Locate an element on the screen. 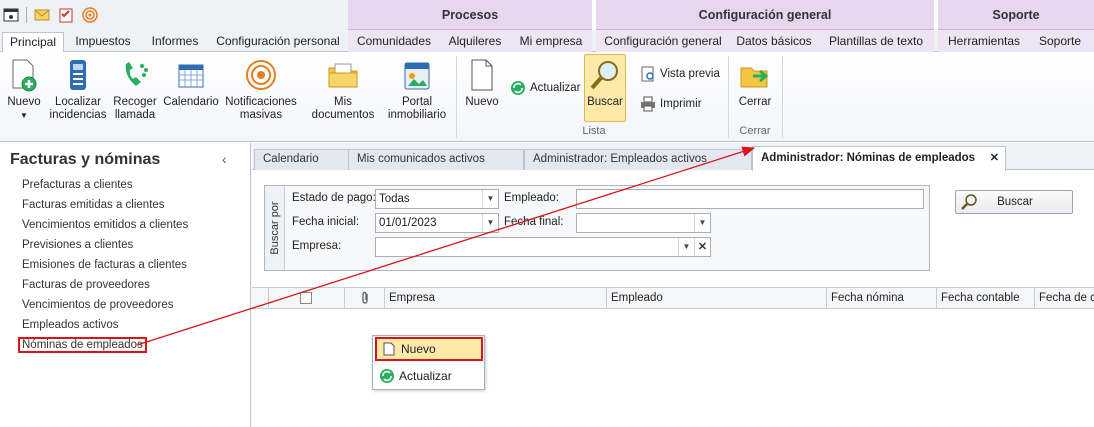 This screenshot has width=1094, height=427. actualizar-button: Actualizar is located at coordinates (545, 88).